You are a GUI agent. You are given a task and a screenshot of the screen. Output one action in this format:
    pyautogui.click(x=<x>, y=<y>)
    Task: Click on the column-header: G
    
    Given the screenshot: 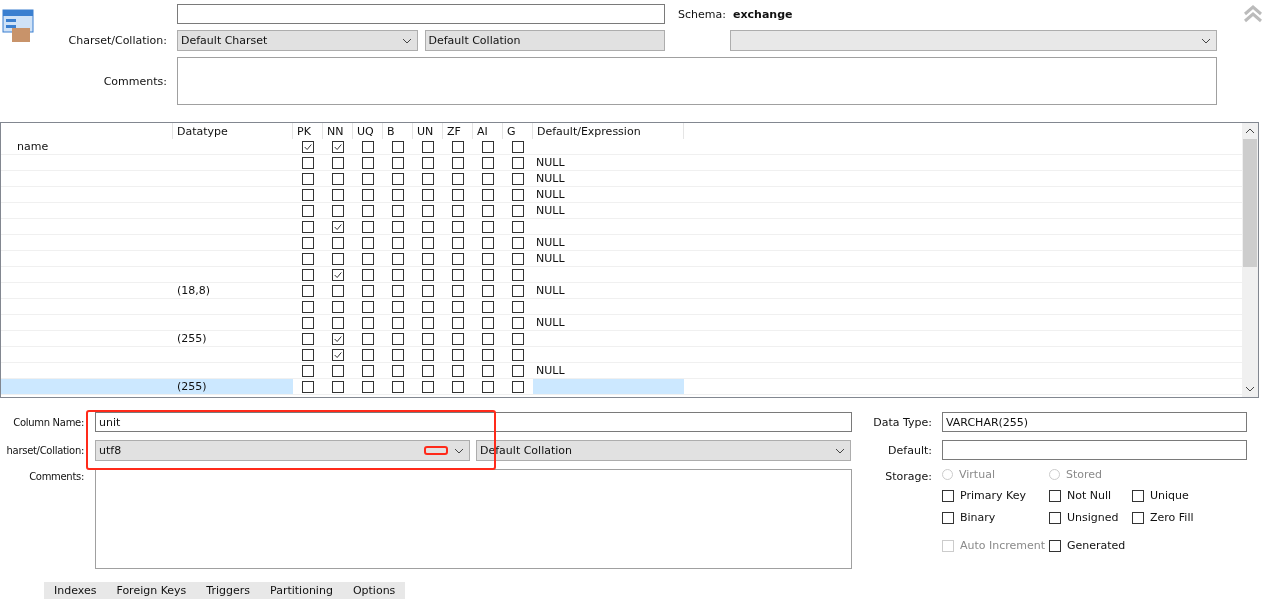 What is the action you would take?
    pyautogui.click(x=518, y=131)
    